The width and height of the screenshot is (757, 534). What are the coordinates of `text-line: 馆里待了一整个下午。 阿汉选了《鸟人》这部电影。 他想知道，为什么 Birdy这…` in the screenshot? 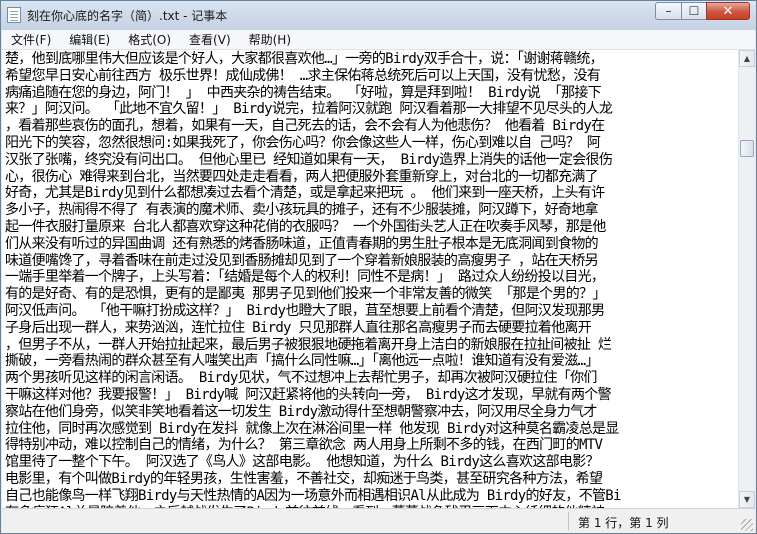 It's located at (371, 462).